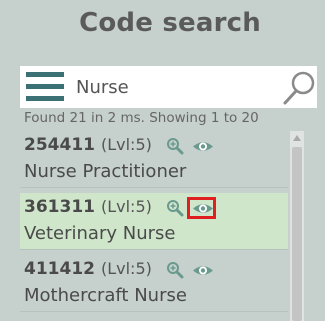 This screenshot has height=321, width=325. What do you see at coordinates (154, 283) in the screenshot?
I see `list-item: 411412 (Lvl:5) Mothercraft Nurse` at bounding box center [154, 283].